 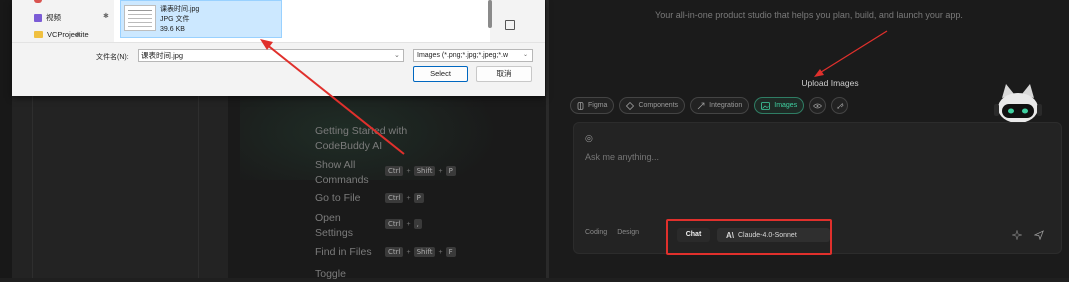 What do you see at coordinates (334, 233) in the screenshot?
I see `shortcut-label-line: Settings` at bounding box center [334, 233].